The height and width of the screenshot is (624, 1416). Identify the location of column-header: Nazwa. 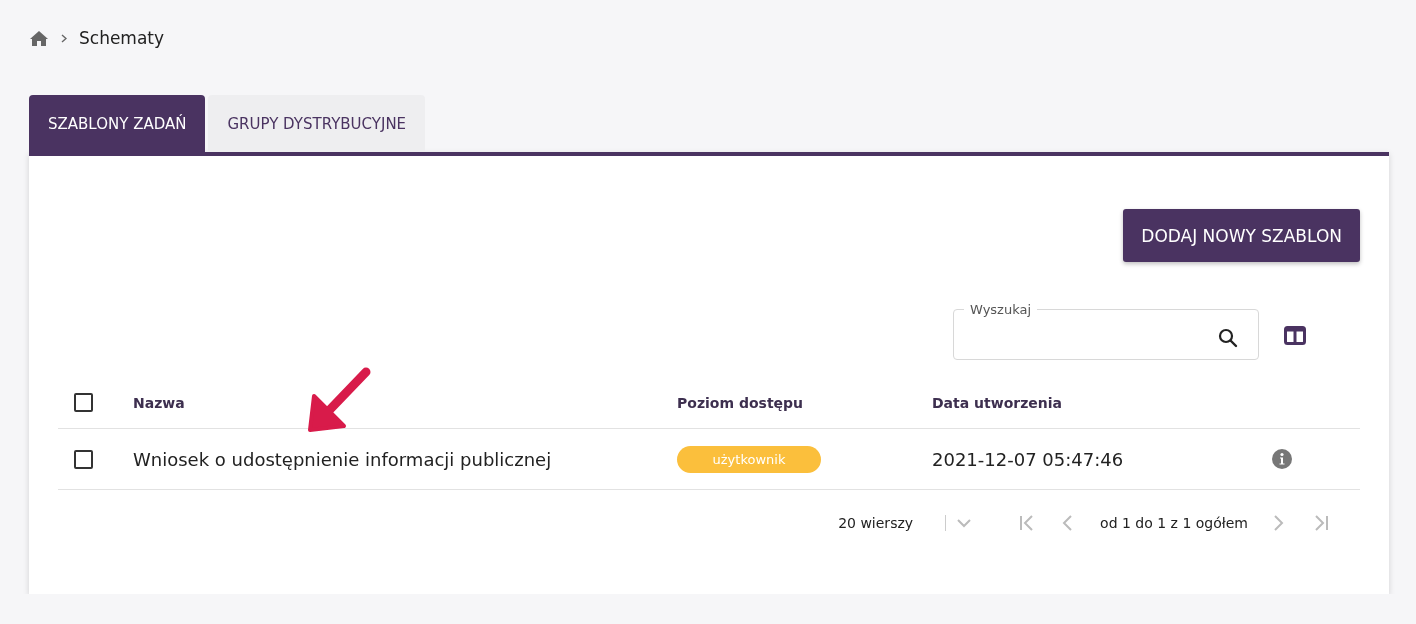
(159, 402).